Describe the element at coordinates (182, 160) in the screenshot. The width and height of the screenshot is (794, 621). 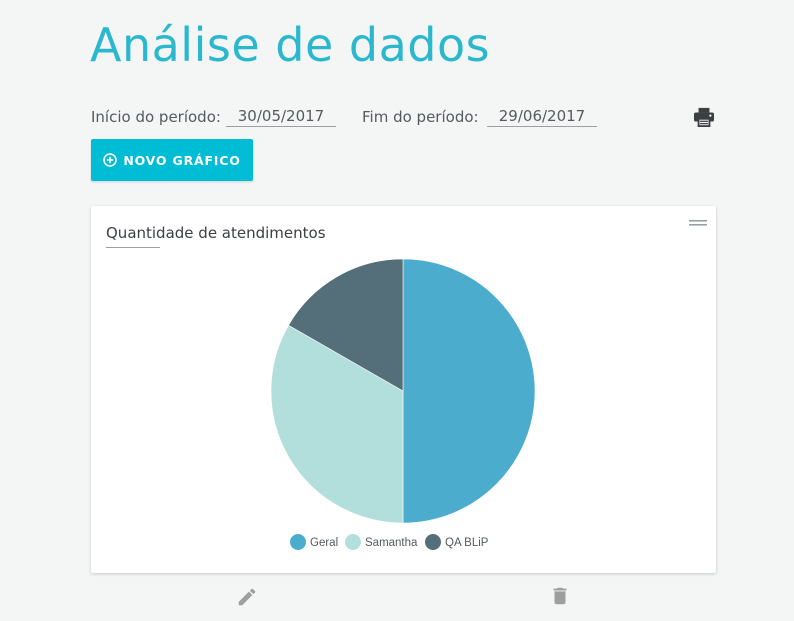
I see `new-chart-label: NOVO GRÁFICO` at that location.